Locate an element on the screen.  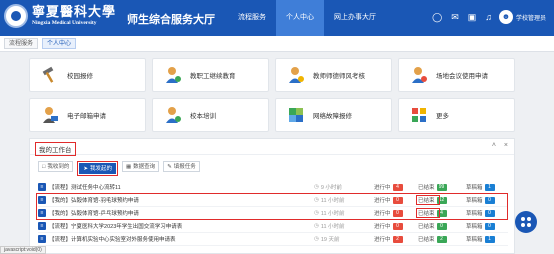
service-label: 教师师德师风考核 is located at coordinates (339, 76).